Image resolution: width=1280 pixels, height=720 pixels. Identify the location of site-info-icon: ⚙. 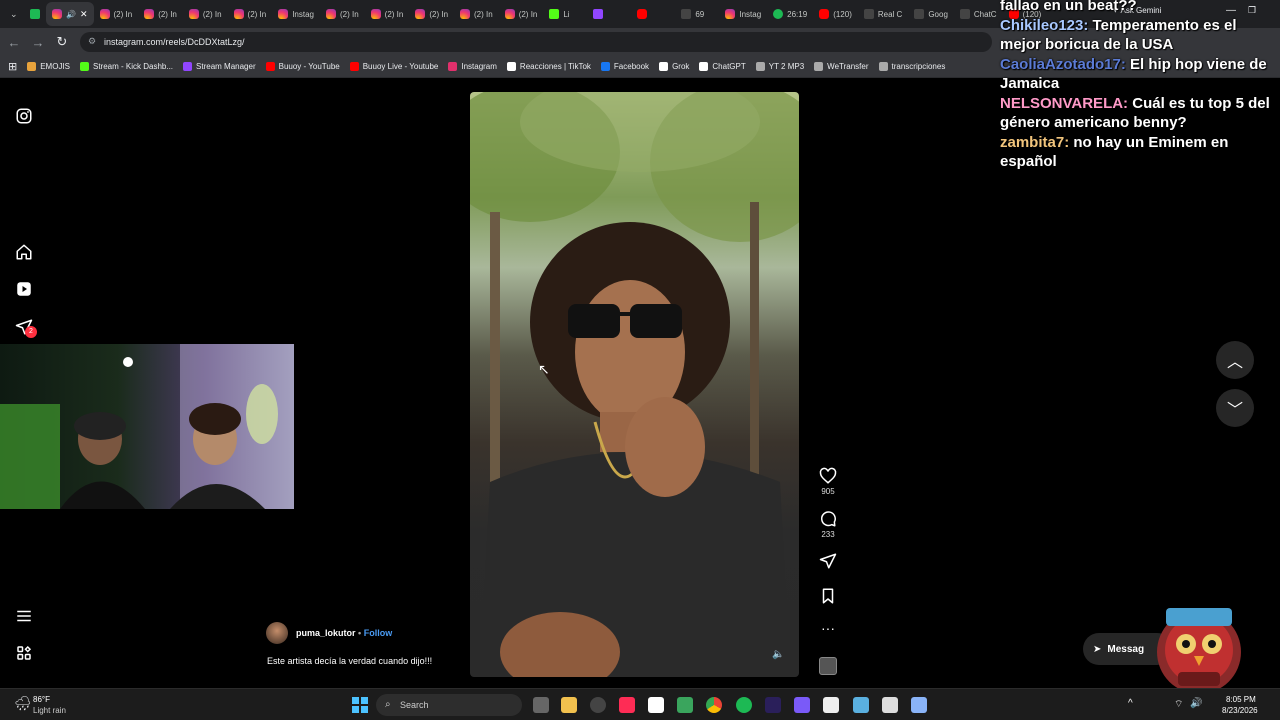
(92, 41).